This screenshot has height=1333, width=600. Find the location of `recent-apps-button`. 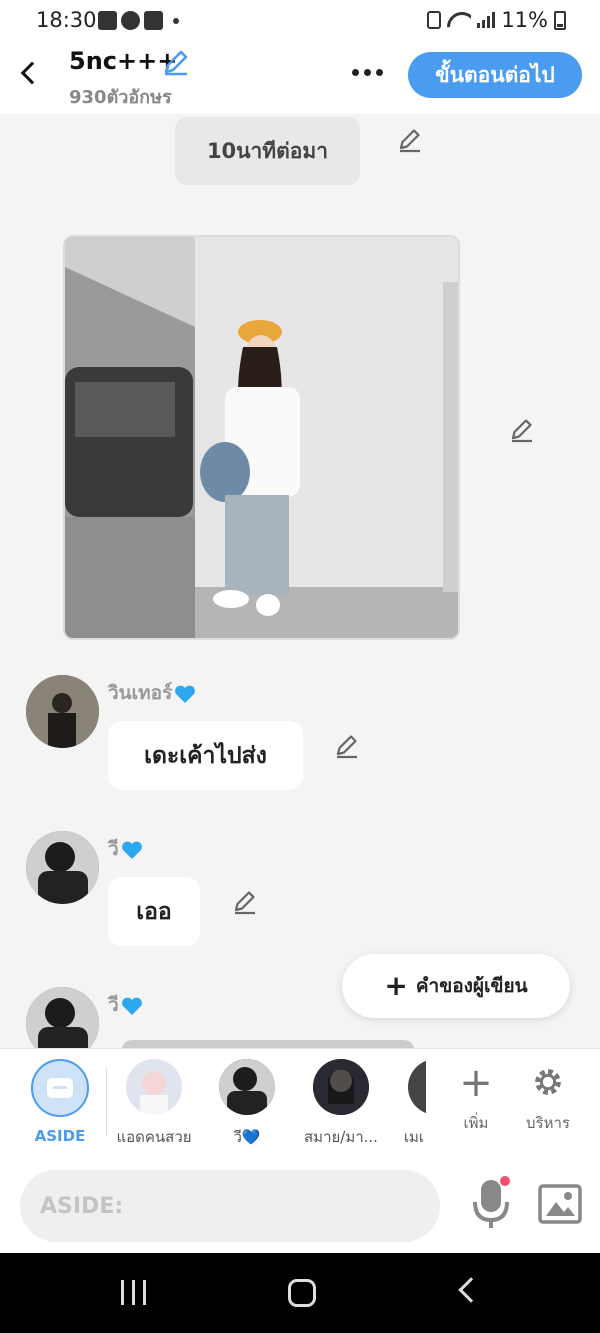

recent-apps-button is located at coordinates (133, 1292).